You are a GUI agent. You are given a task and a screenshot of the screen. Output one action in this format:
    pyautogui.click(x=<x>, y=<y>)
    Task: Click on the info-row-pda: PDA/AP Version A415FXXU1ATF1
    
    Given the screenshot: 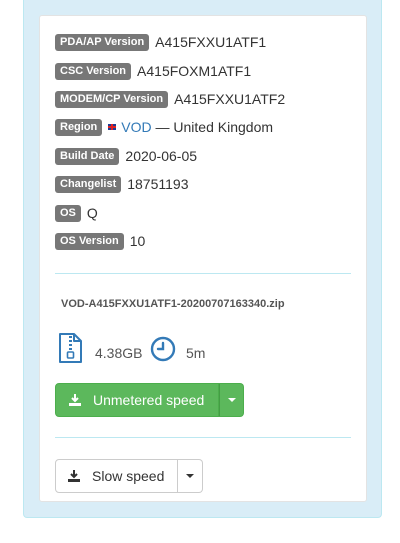 What is the action you would take?
    pyautogui.click(x=160, y=42)
    